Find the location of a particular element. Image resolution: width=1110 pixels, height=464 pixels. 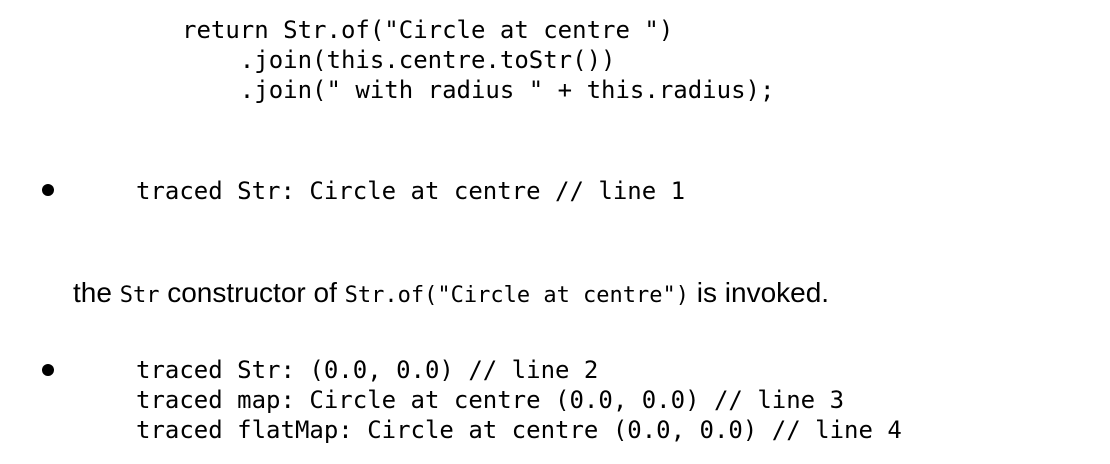

paragraph-text: constructor of is located at coordinates (252, 292).